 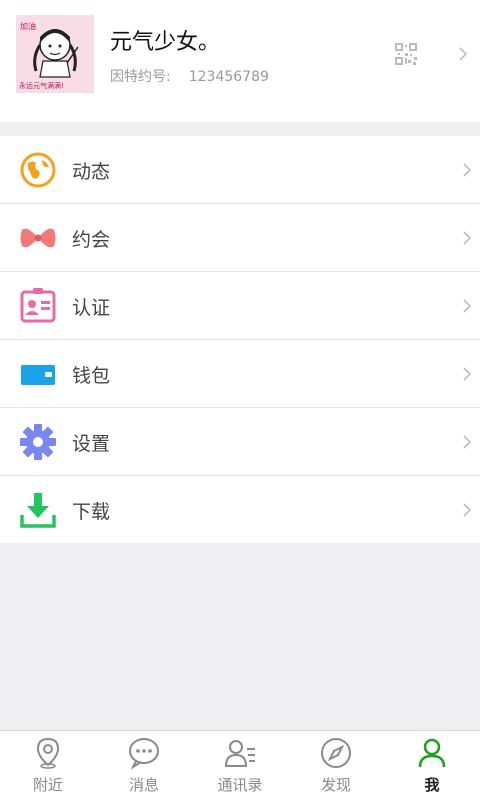 I want to click on profile-id-value: 123456789, so click(x=228, y=77).